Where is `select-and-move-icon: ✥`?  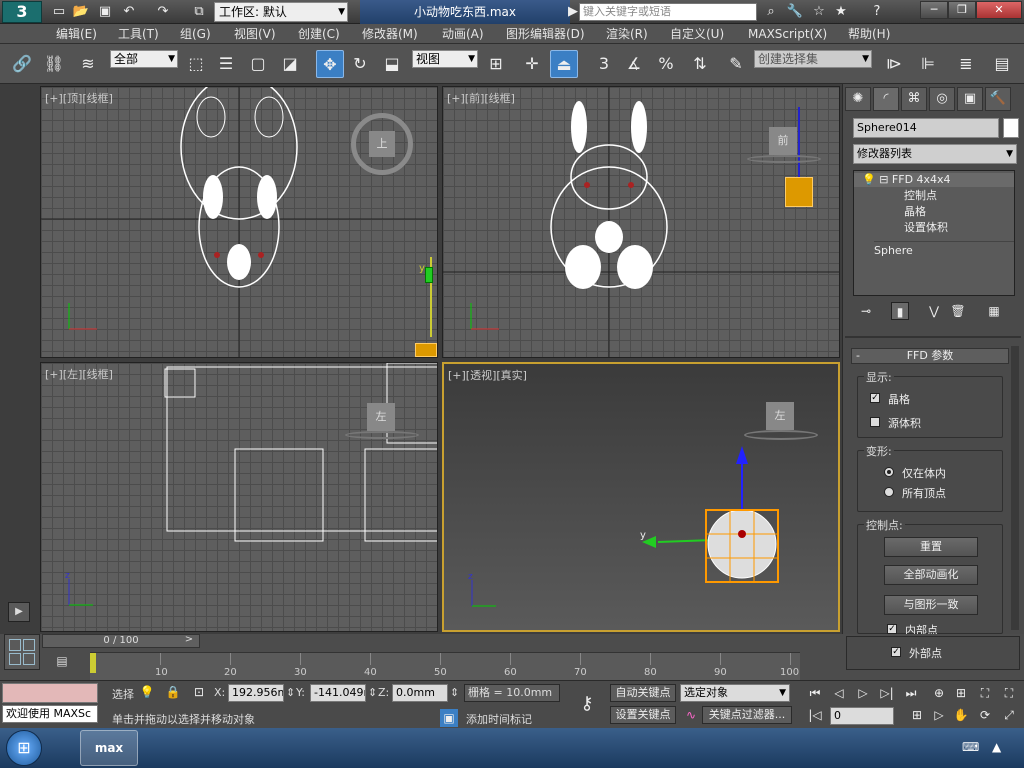 select-and-move-icon: ✥ is located at coordinates (330, 64).